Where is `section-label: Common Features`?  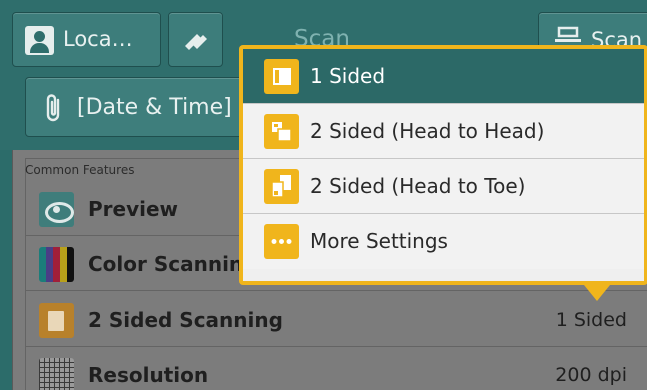
section-label: Common Features is located at coordinates (80, 170).